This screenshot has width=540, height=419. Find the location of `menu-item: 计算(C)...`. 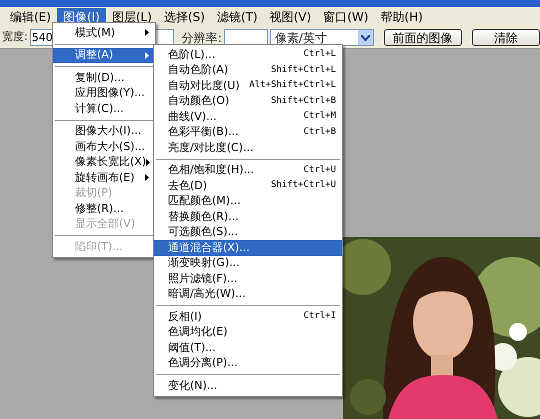

menu-item: 计算(C)... is located at coordinates (104, 108).